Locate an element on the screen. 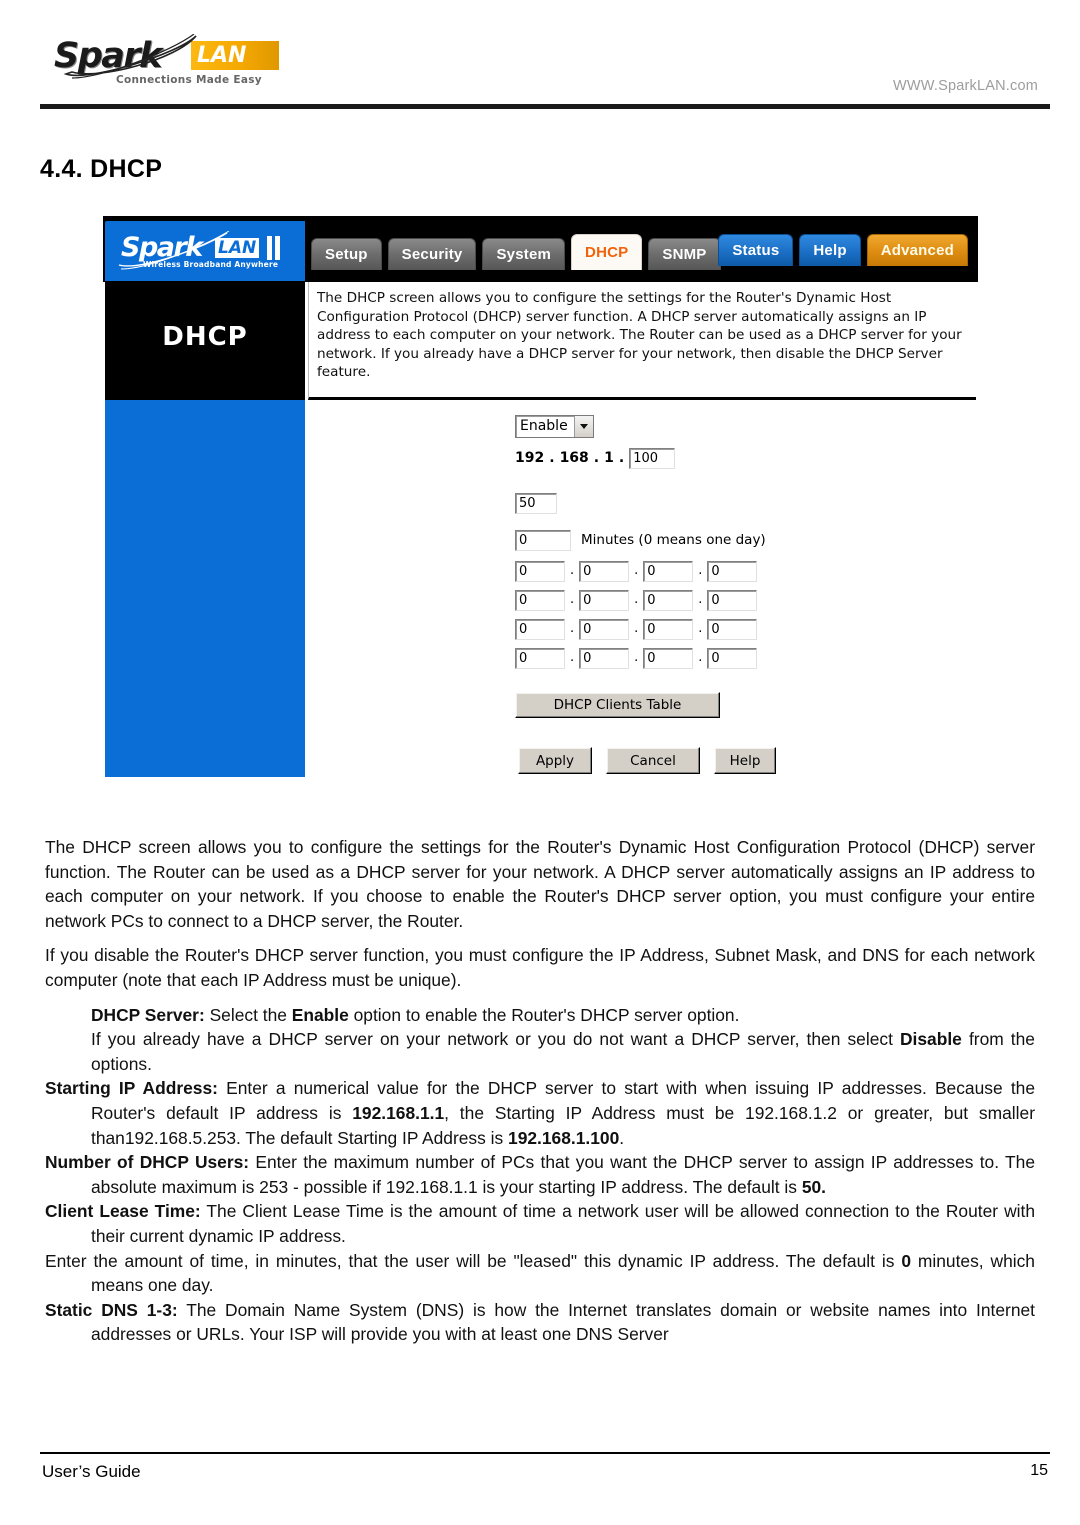 The height and width of the screenshot is (1525, 1080). footer-label: User’s Guide is located at coordinates (91, 1471).